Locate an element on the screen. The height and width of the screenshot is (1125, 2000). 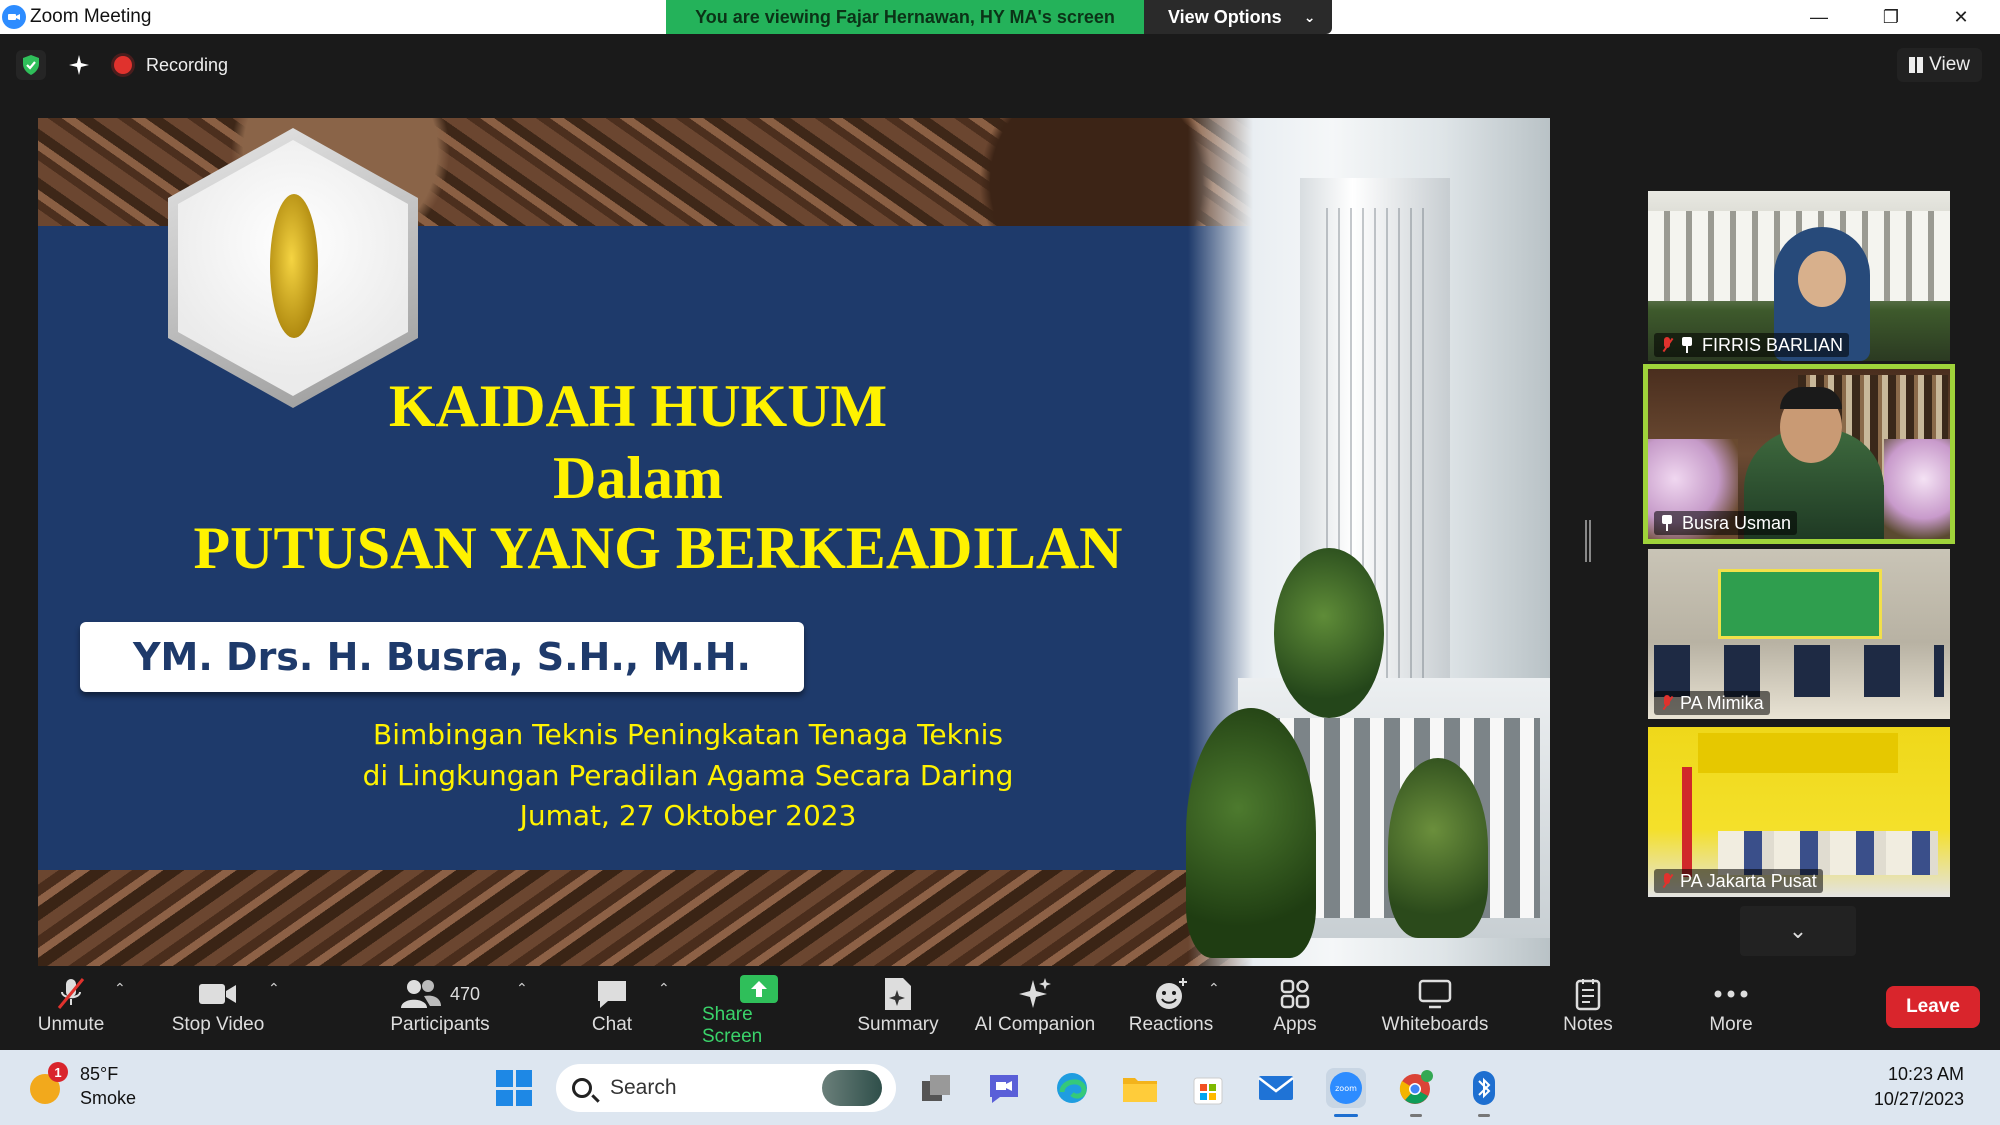
apps-label: Apps is located at coordinates (1295, 1024).